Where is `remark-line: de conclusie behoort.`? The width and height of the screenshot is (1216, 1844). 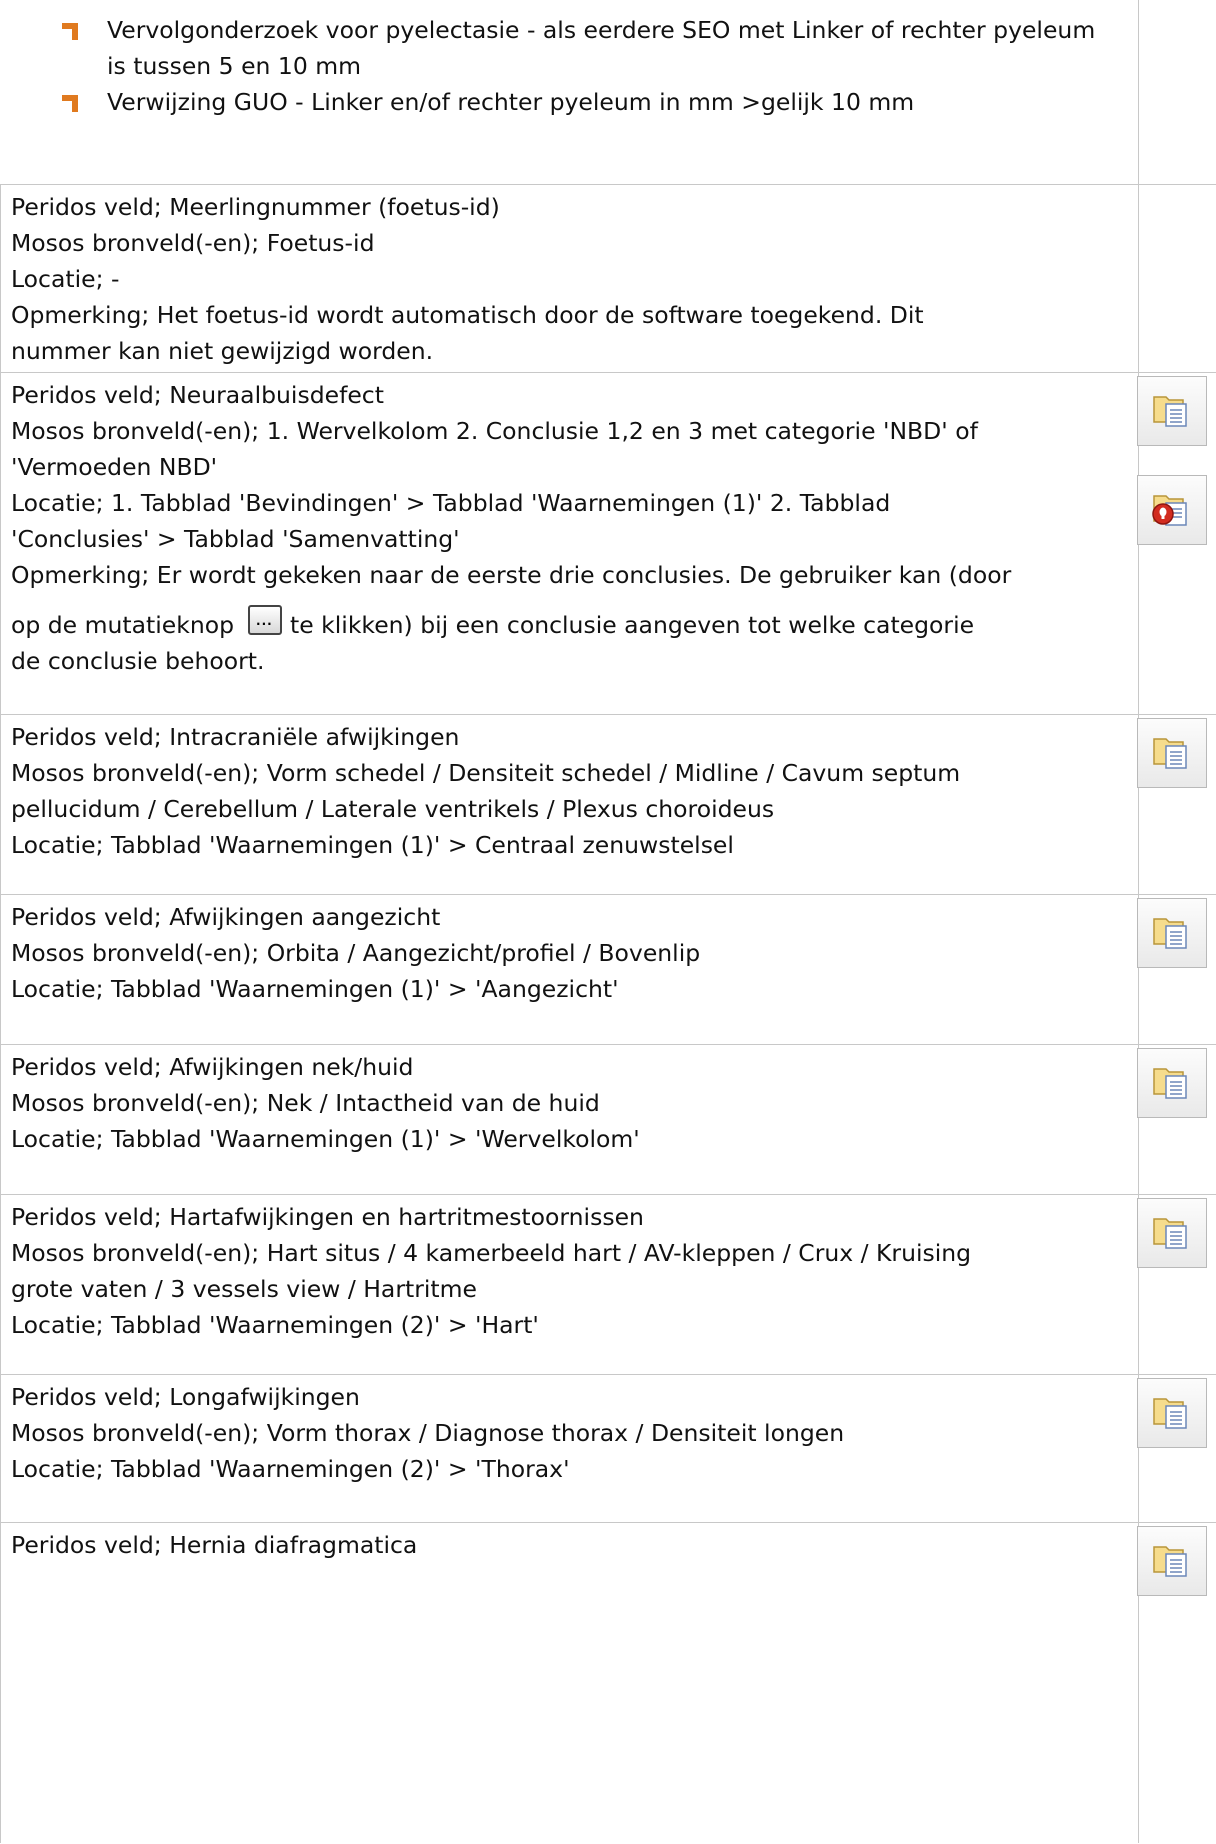 remark-line: de conclusie behoort. is located at coordinates (138, 661).